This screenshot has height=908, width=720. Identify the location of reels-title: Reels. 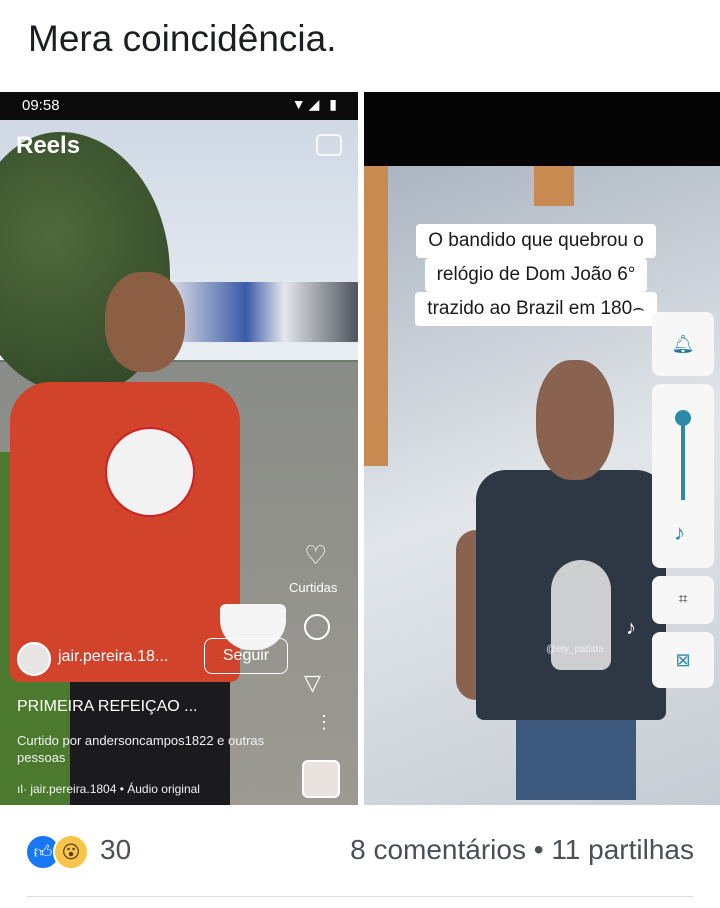
(48, 145).